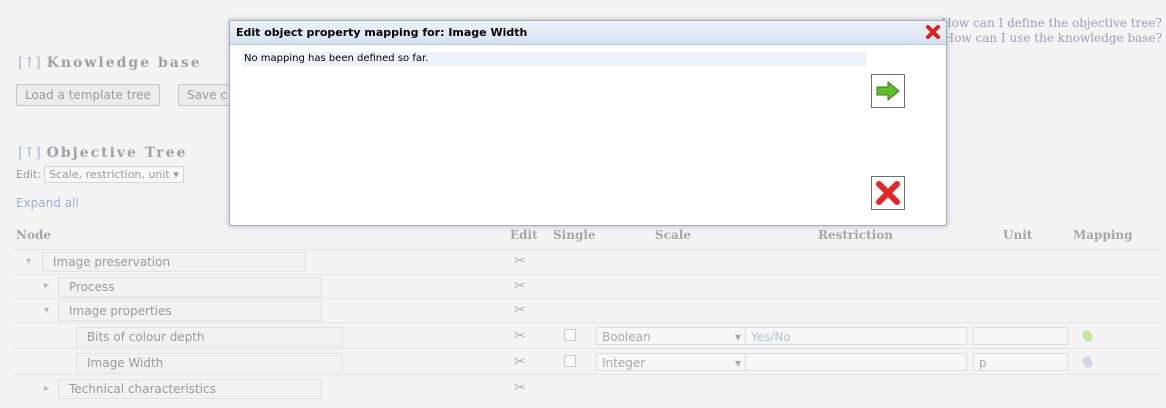 This screenshot has width=1166, height=408. What do you see at coordinates (624, 363) in the screenshot?
I see `scale-value: Integer` at bounding box center [624, 363].